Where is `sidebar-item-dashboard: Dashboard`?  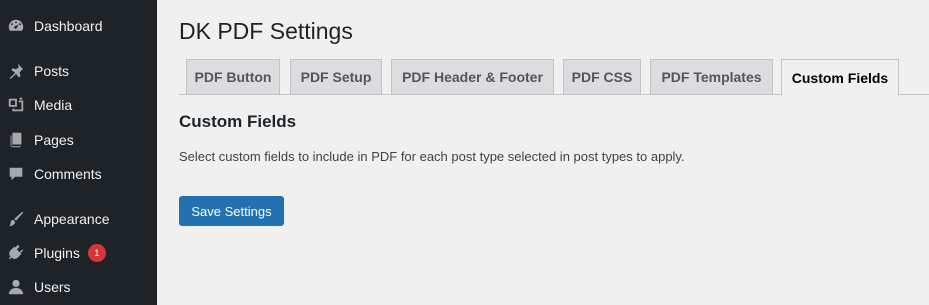 sidebar-item-dashboard: Dashboard is located at coordinates (78, 26).